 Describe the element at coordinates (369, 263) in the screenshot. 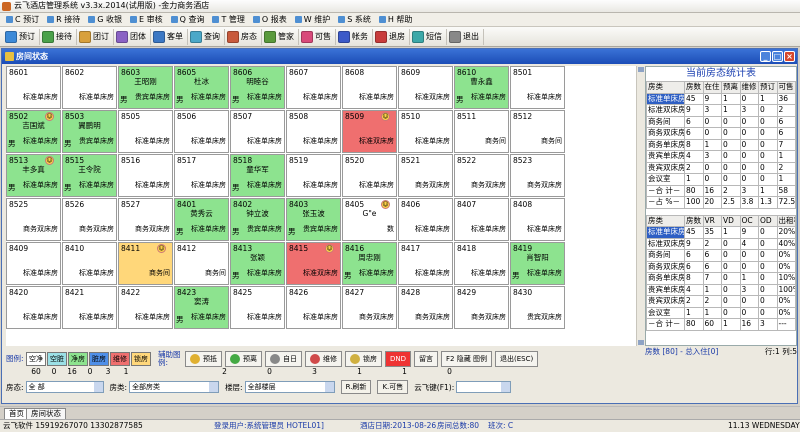

I see `room-cell: 8416 周忠刚男标准单床房` at that location.